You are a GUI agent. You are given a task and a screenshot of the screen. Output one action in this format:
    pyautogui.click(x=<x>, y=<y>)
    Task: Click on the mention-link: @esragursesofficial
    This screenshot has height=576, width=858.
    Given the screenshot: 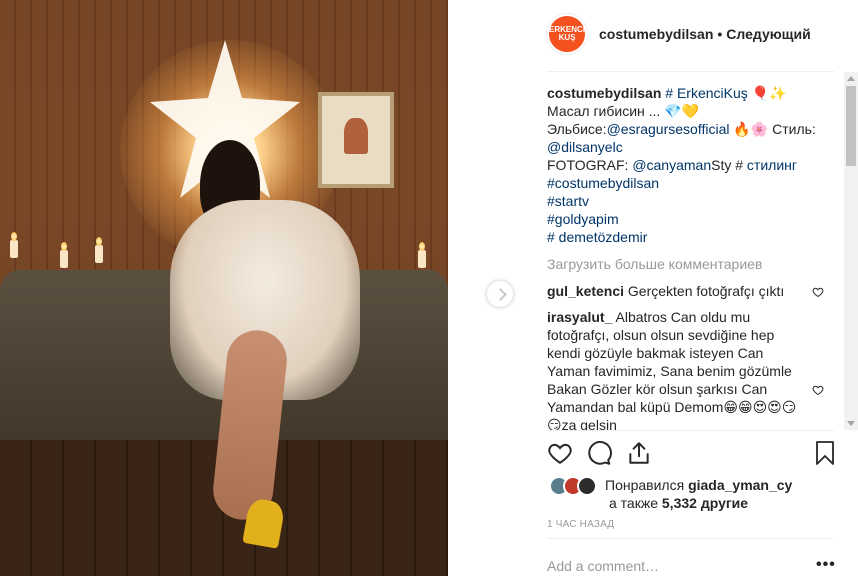 What is the action you would take?
    pyautogui.click(x=668, y=129)
    